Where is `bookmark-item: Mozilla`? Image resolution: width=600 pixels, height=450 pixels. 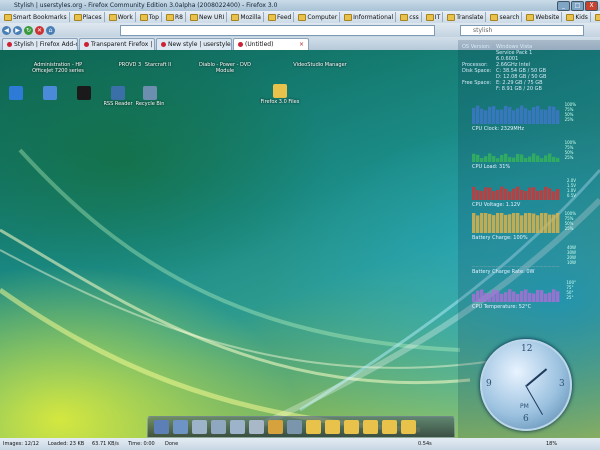
bookmark-item: Mozilla is located at coordinates (246, 17).